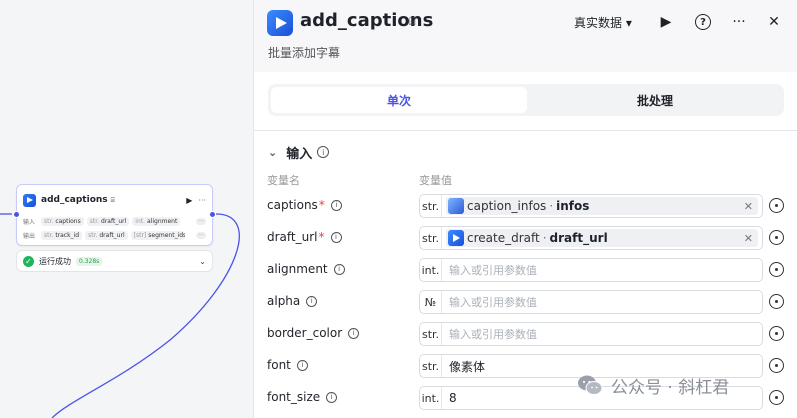 The image size is (797, 418). I want to click on node-input-chip: int. alignment, so click(156, 221).